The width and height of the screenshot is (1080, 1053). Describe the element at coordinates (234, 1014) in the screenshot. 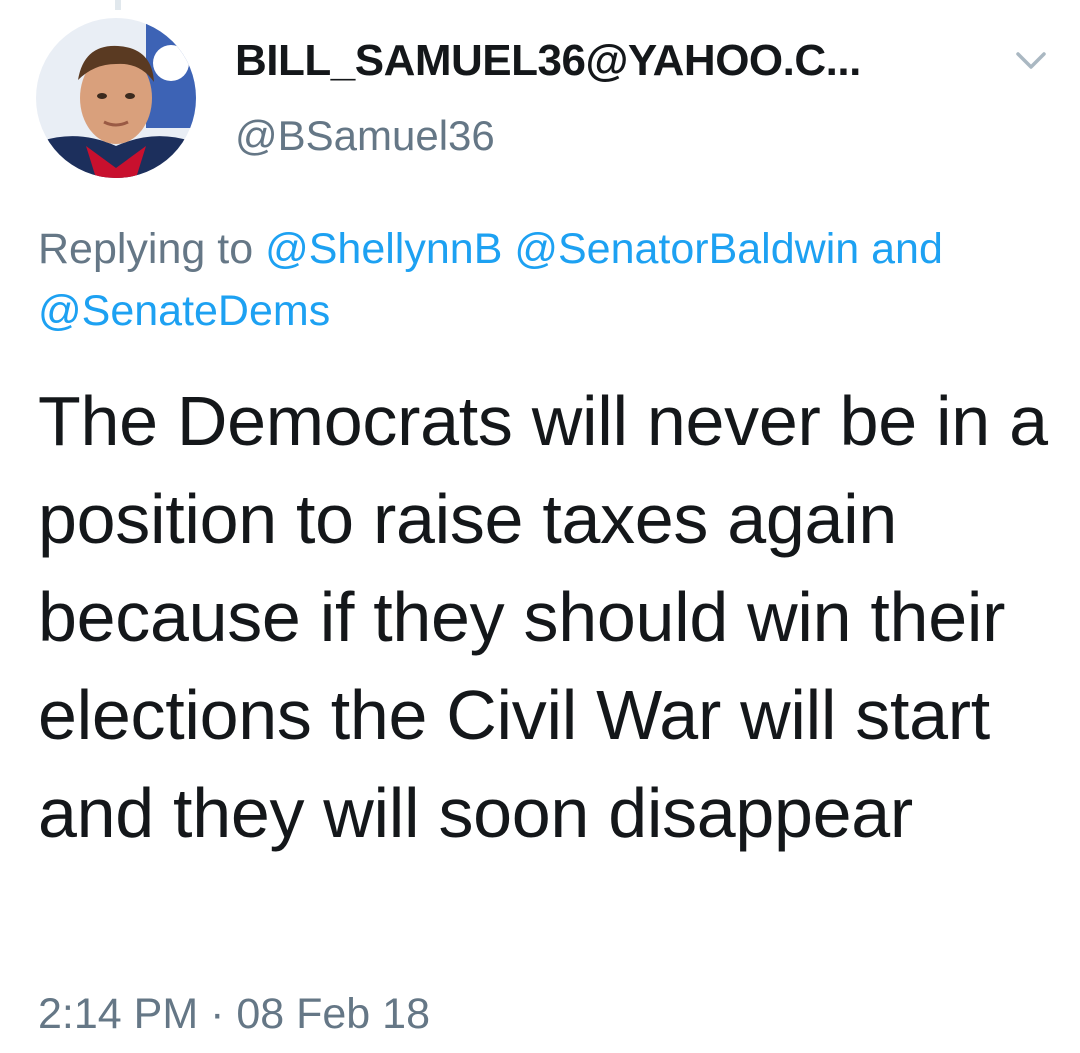

I see `tweet-timestamp: 2:14 PM · 08 Feb 18` at that location.